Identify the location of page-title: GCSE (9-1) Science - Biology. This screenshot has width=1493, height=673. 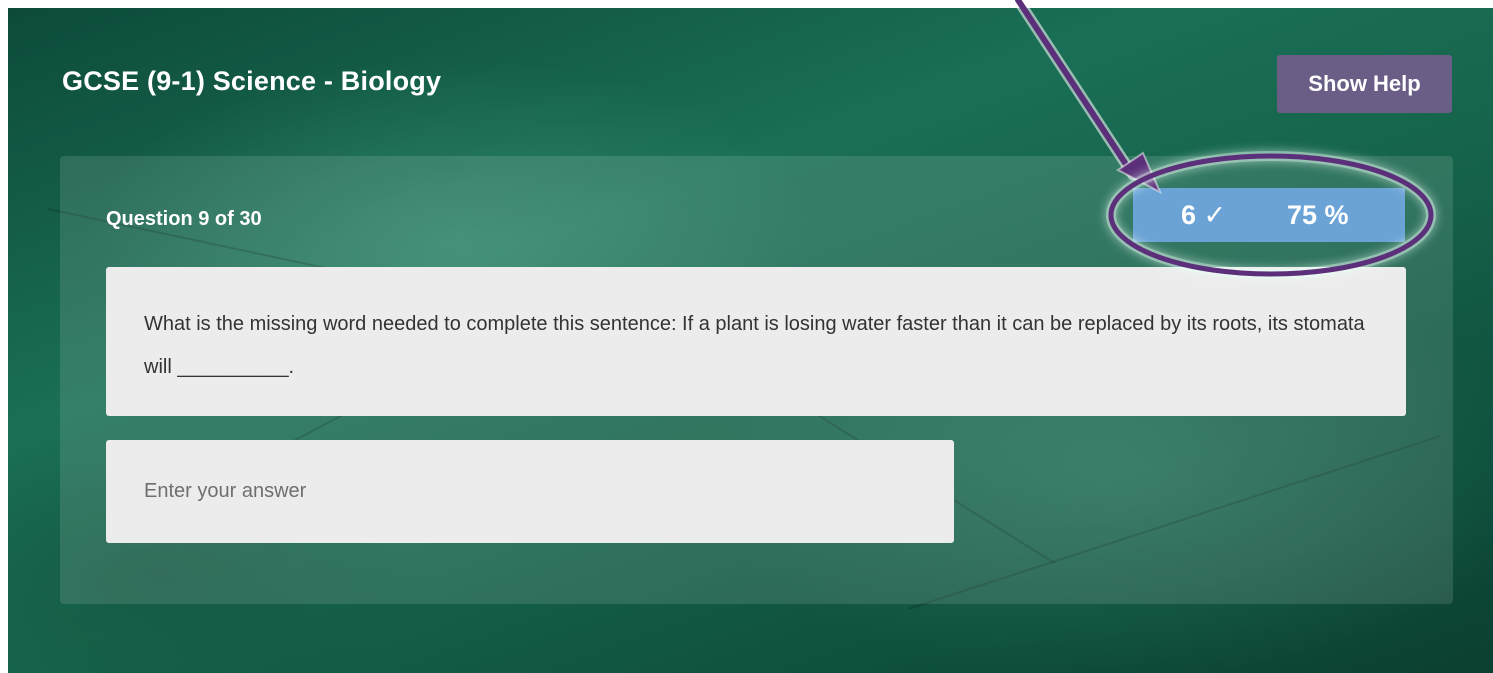
(252, 81).